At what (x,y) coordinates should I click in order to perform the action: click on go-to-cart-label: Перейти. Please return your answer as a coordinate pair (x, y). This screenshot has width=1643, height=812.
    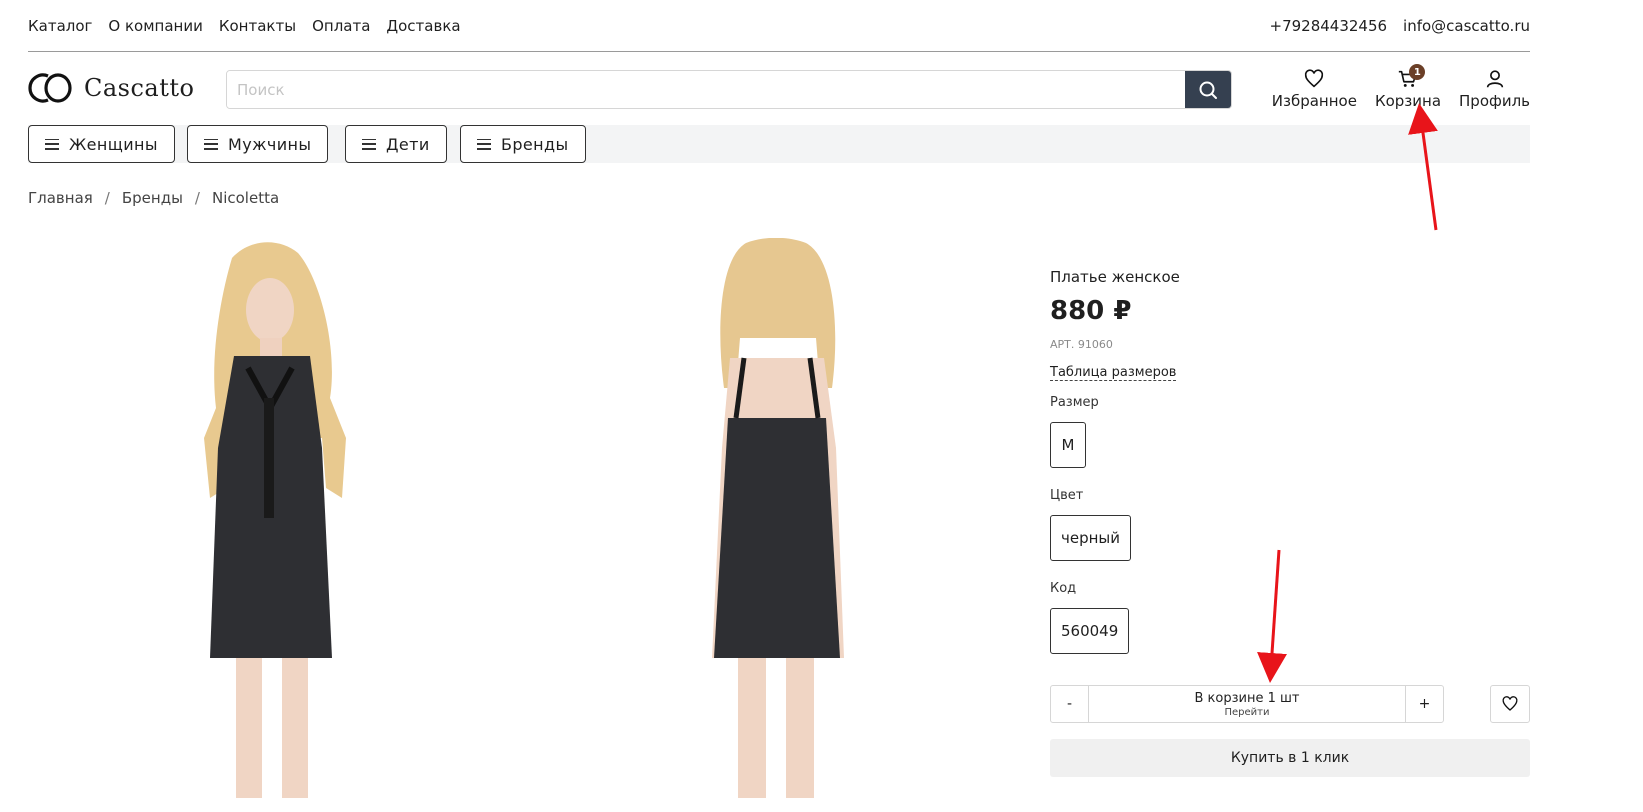
    Looking at the image, I should click on (1247, 712).